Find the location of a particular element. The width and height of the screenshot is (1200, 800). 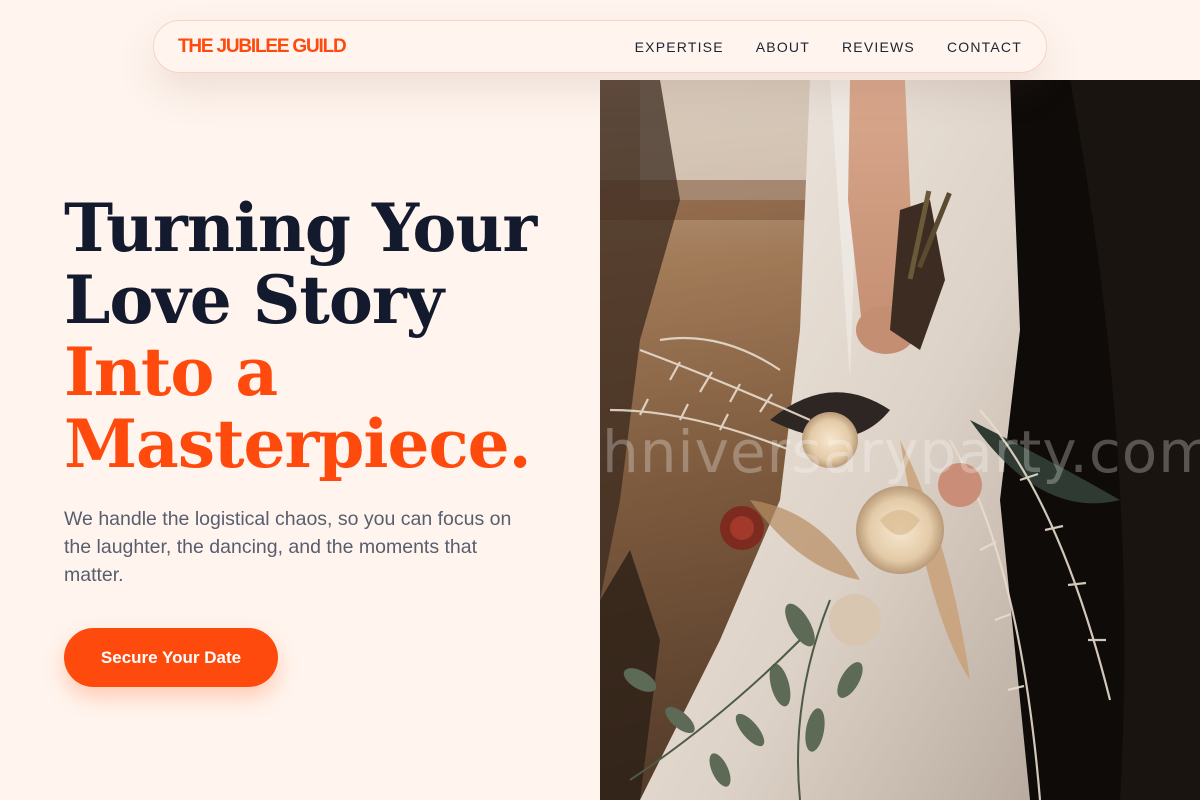

hero-title-line-2: Love Story is located at coordinates (254, 300).